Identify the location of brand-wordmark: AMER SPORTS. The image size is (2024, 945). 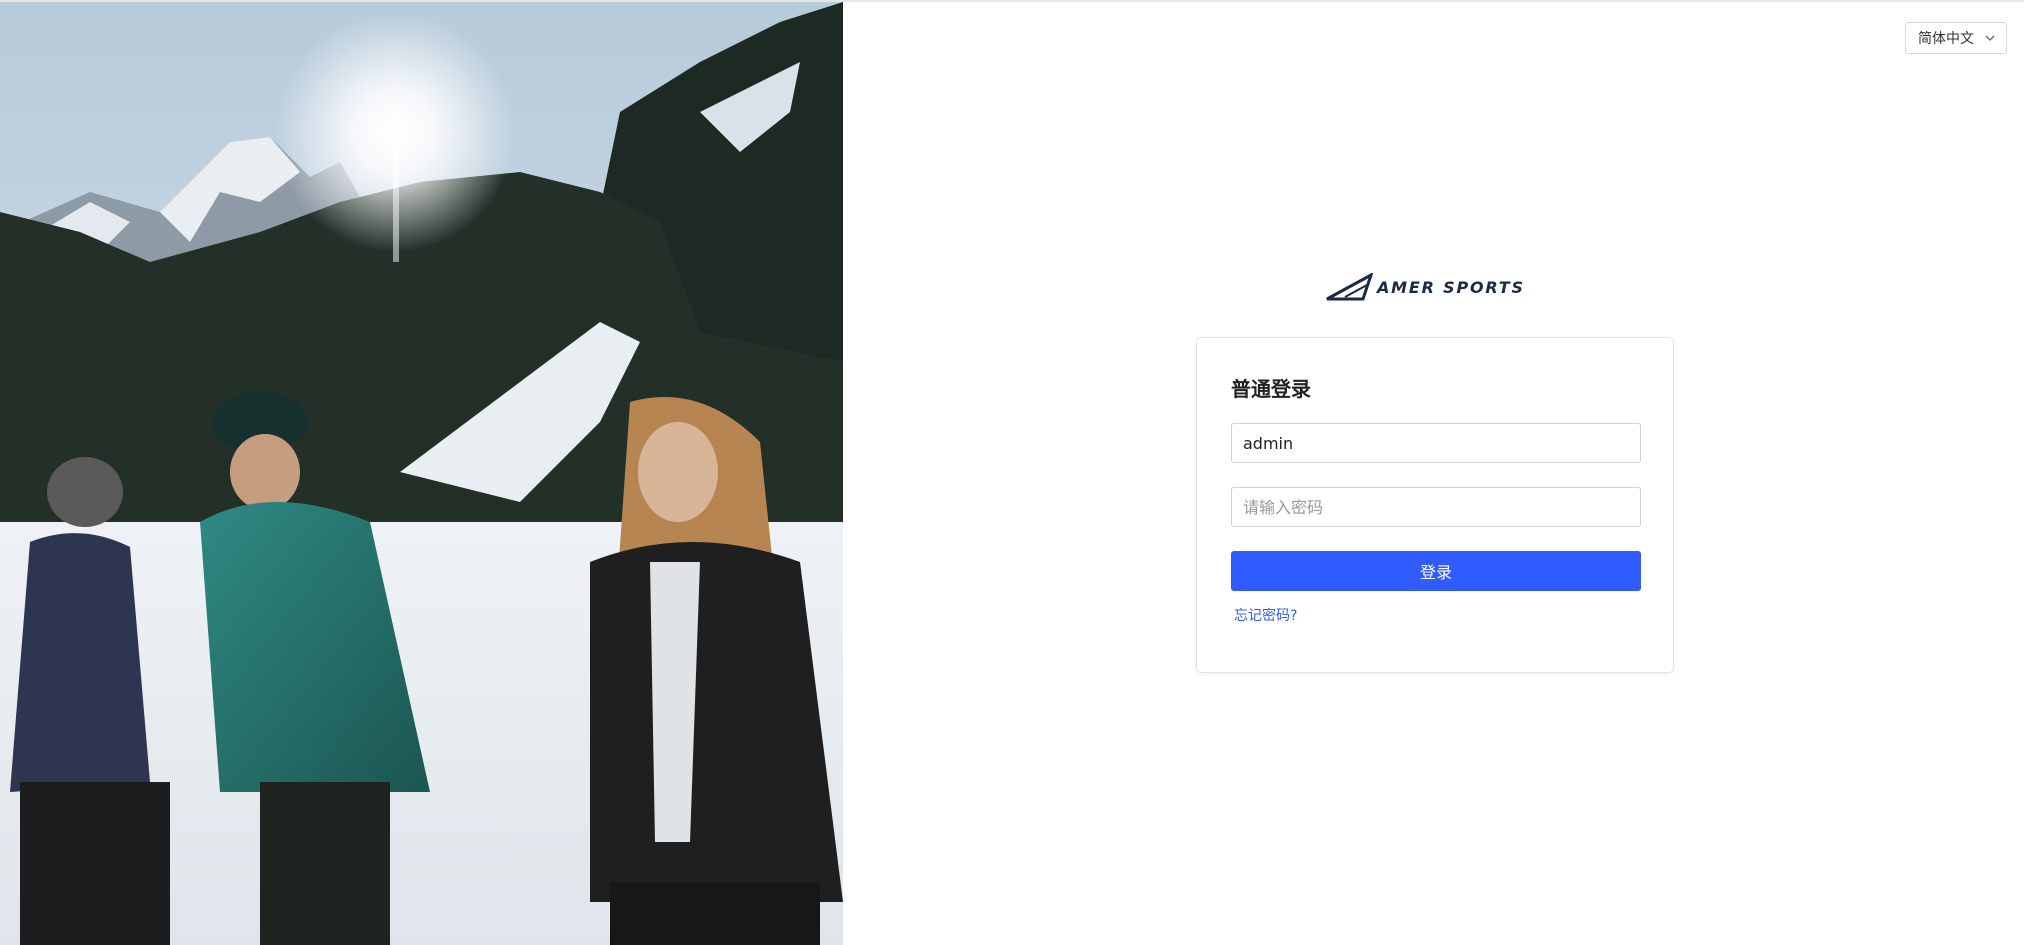
(1451, 287).